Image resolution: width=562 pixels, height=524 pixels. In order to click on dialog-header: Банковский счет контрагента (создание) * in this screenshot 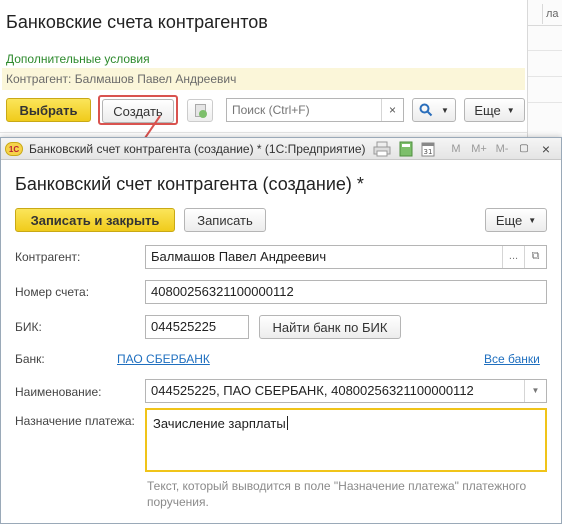, I will do `click(189, 184)`.